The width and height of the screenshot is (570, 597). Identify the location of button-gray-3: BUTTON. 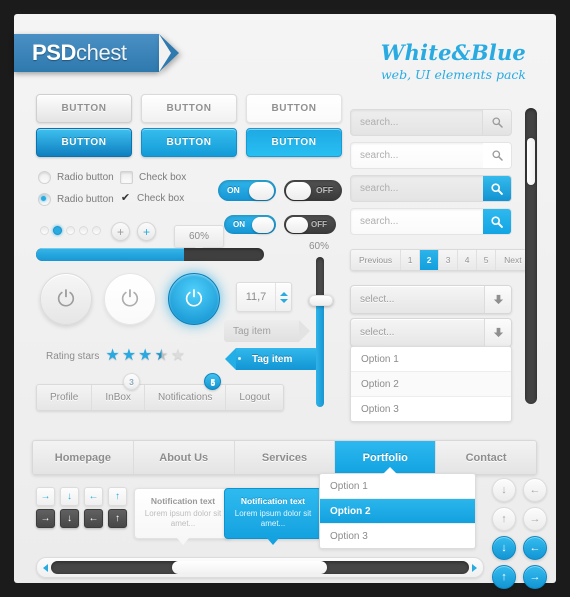
(294, 108).